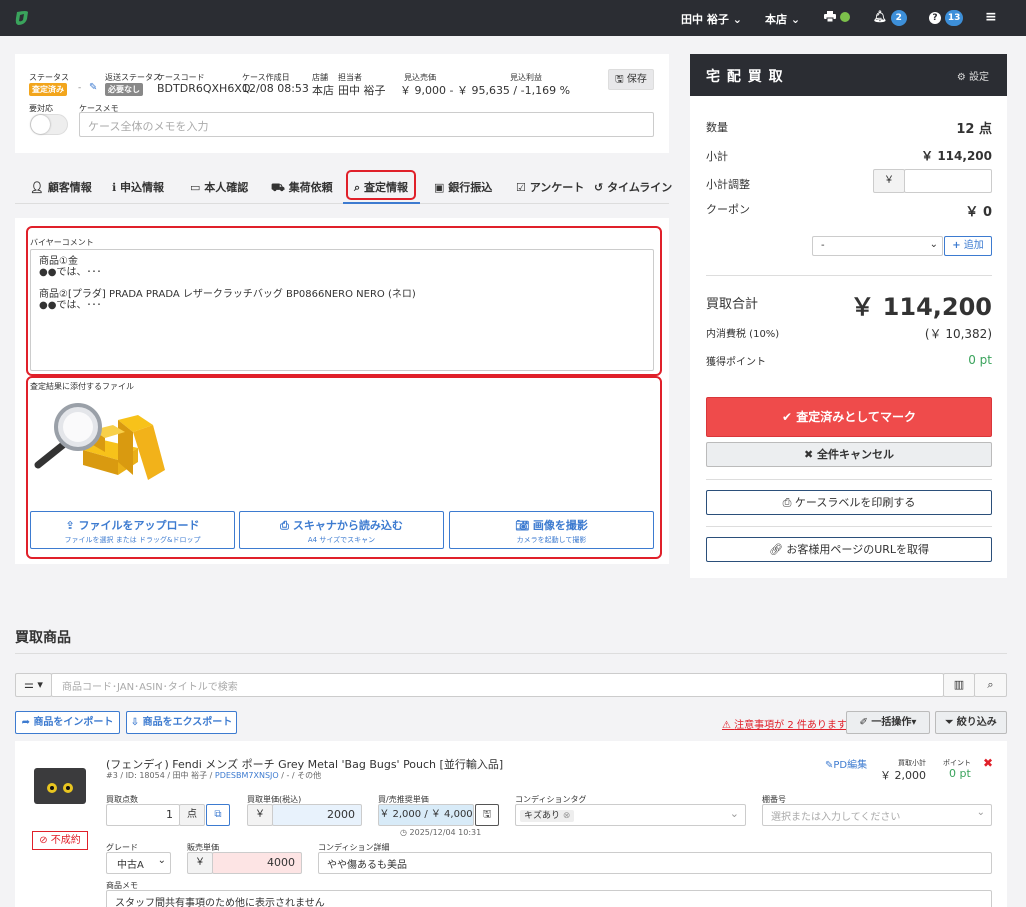 This screenshot has width=1026, height=907. I want to click on add-label: 追加, so click(973, 245).